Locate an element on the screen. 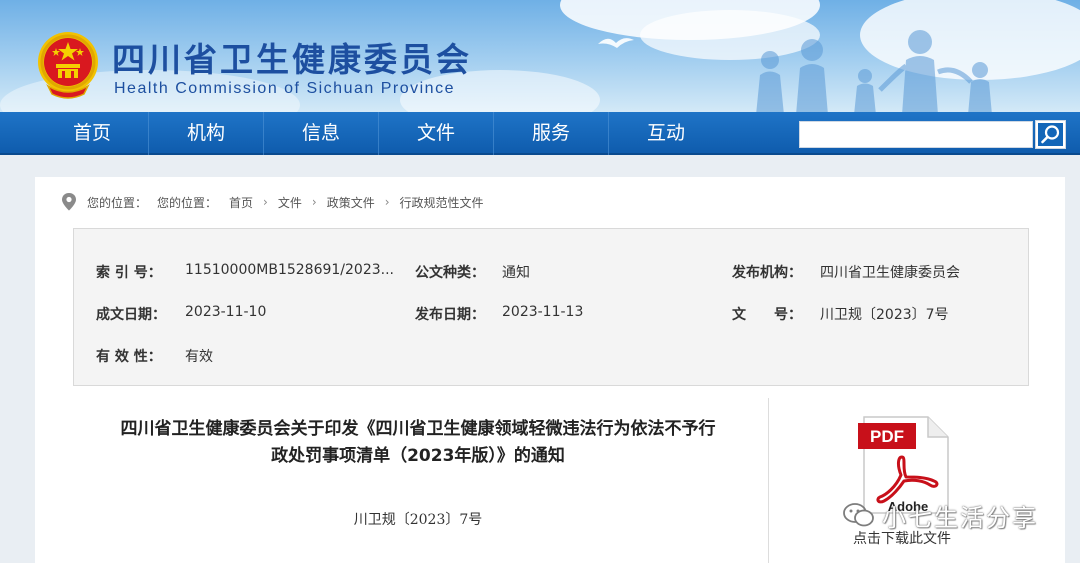  validity-value: 有效 is located at coordinates (199, 357).